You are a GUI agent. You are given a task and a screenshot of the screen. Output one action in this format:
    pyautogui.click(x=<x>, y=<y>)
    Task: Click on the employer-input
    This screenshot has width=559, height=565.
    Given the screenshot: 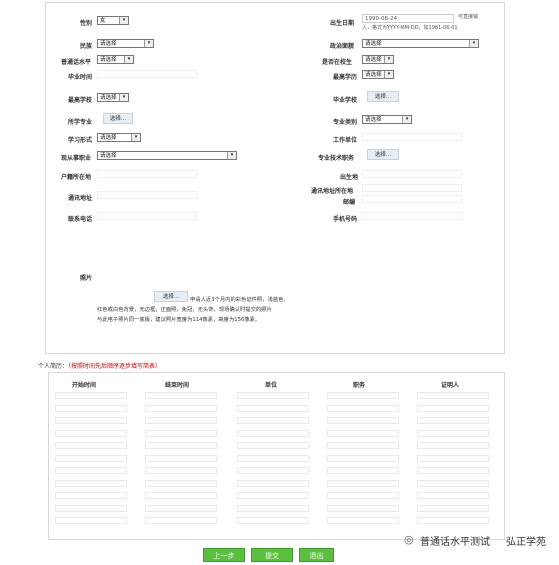 What is the action you would take?
    pyautogui.click(x=412, y=137)
    